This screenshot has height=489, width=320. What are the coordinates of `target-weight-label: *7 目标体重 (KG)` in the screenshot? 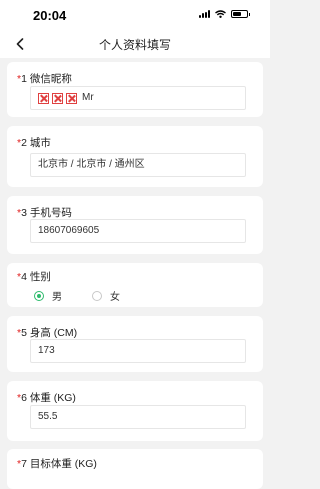 It's located at (57, 464).